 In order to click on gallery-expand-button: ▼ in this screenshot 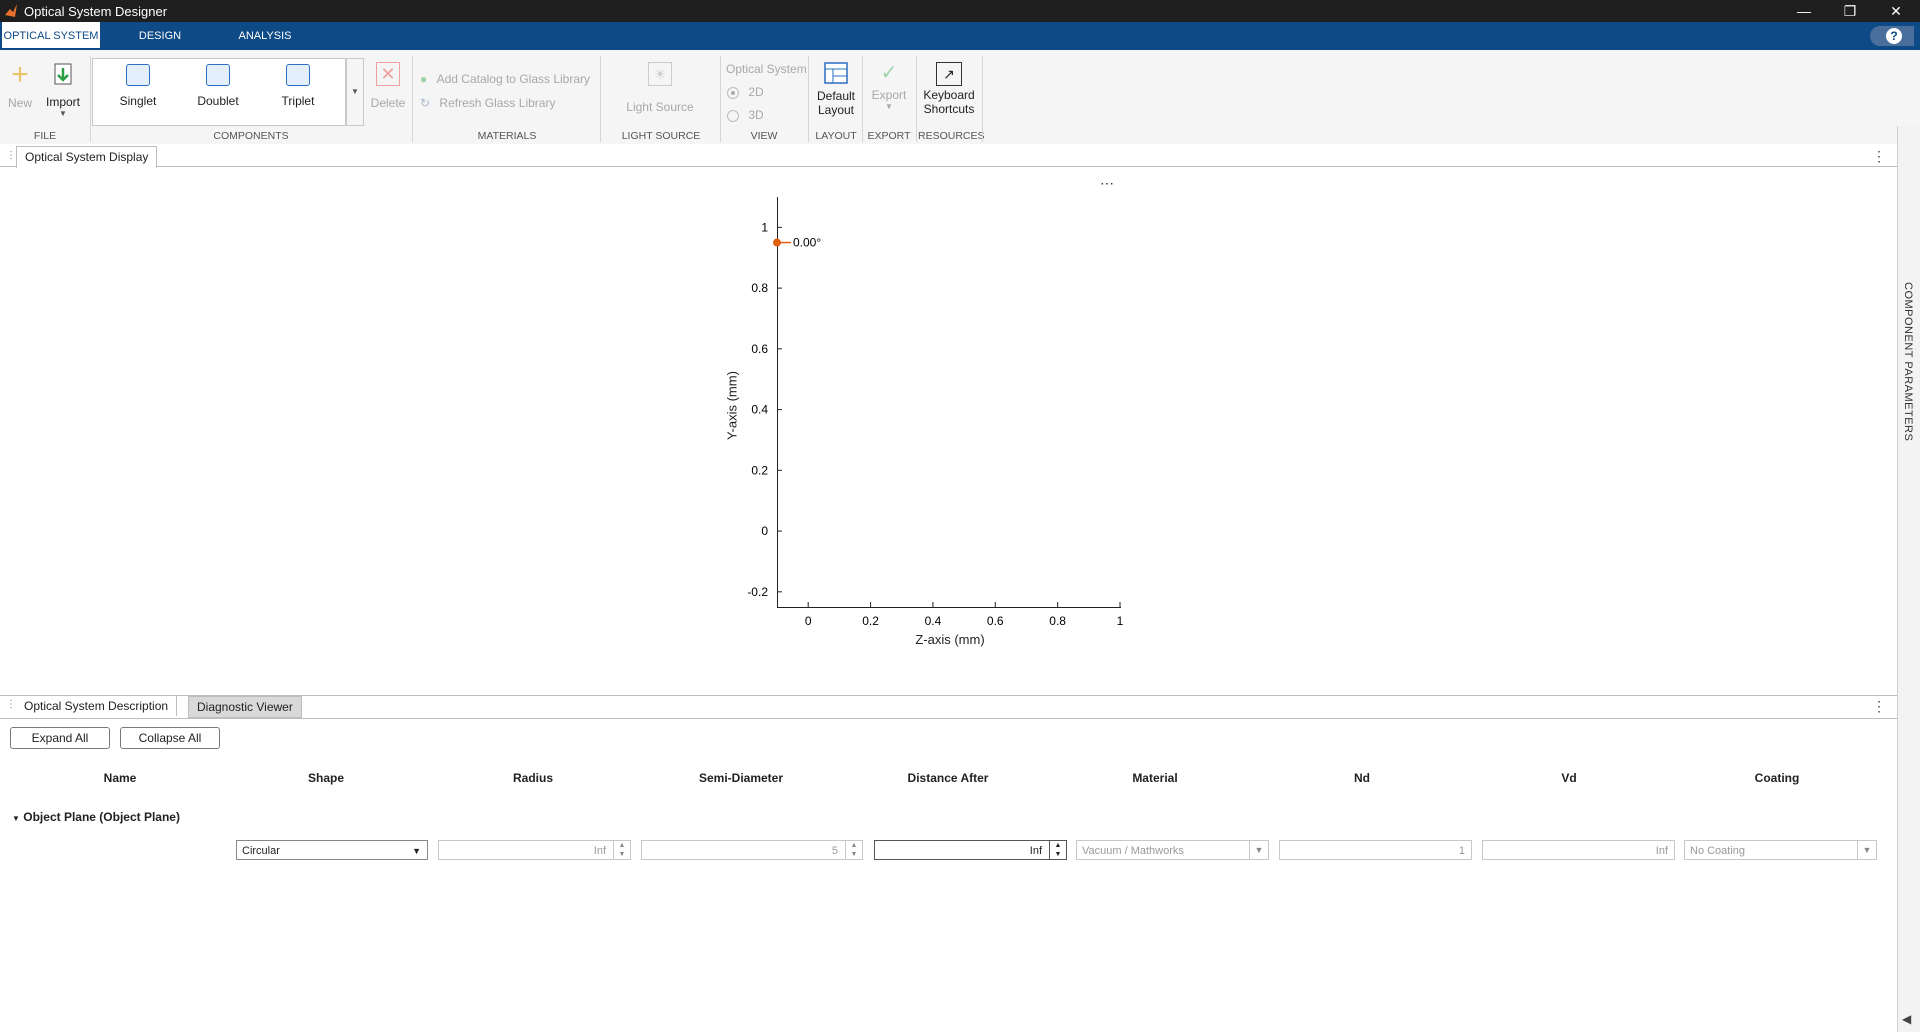, I will do `click(355, 92)`.